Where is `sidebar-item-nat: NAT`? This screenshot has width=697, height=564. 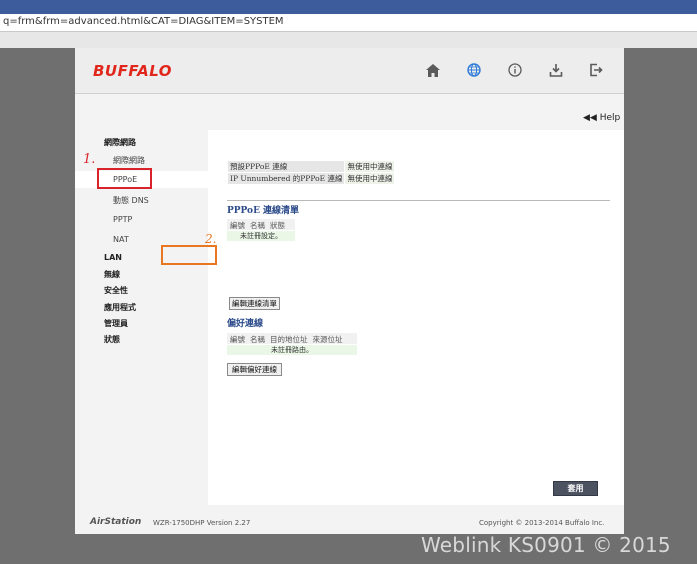
sidebar-item-nat: NAT is located at coordinates (121, 239).